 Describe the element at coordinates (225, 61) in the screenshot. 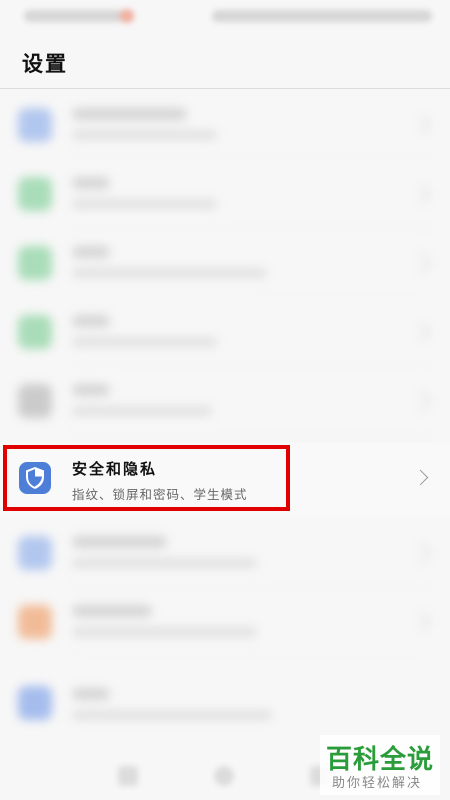

I see `settings-header: 设置` at that location.